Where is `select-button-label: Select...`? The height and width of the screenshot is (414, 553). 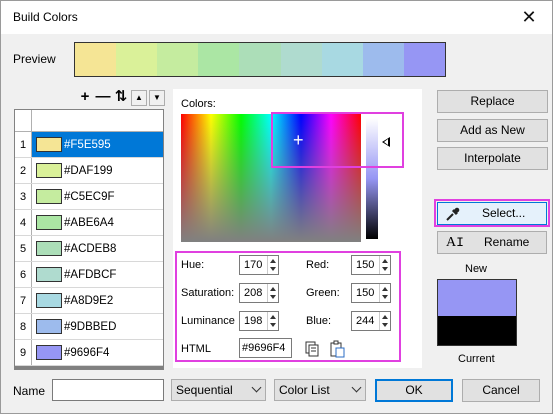
select-button-label: Select... is located at coordinates (504, 213).